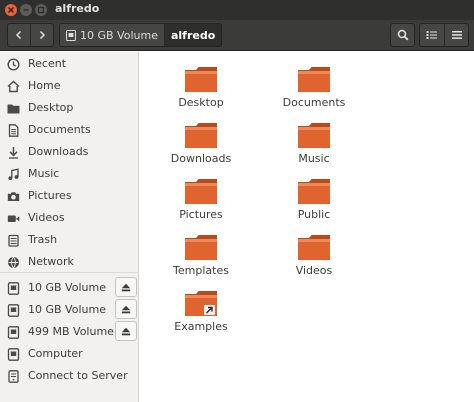 The width and height of the screenshot is (474, 402). I want to click on sidebar-item-label: Trash, so click(43, 239).